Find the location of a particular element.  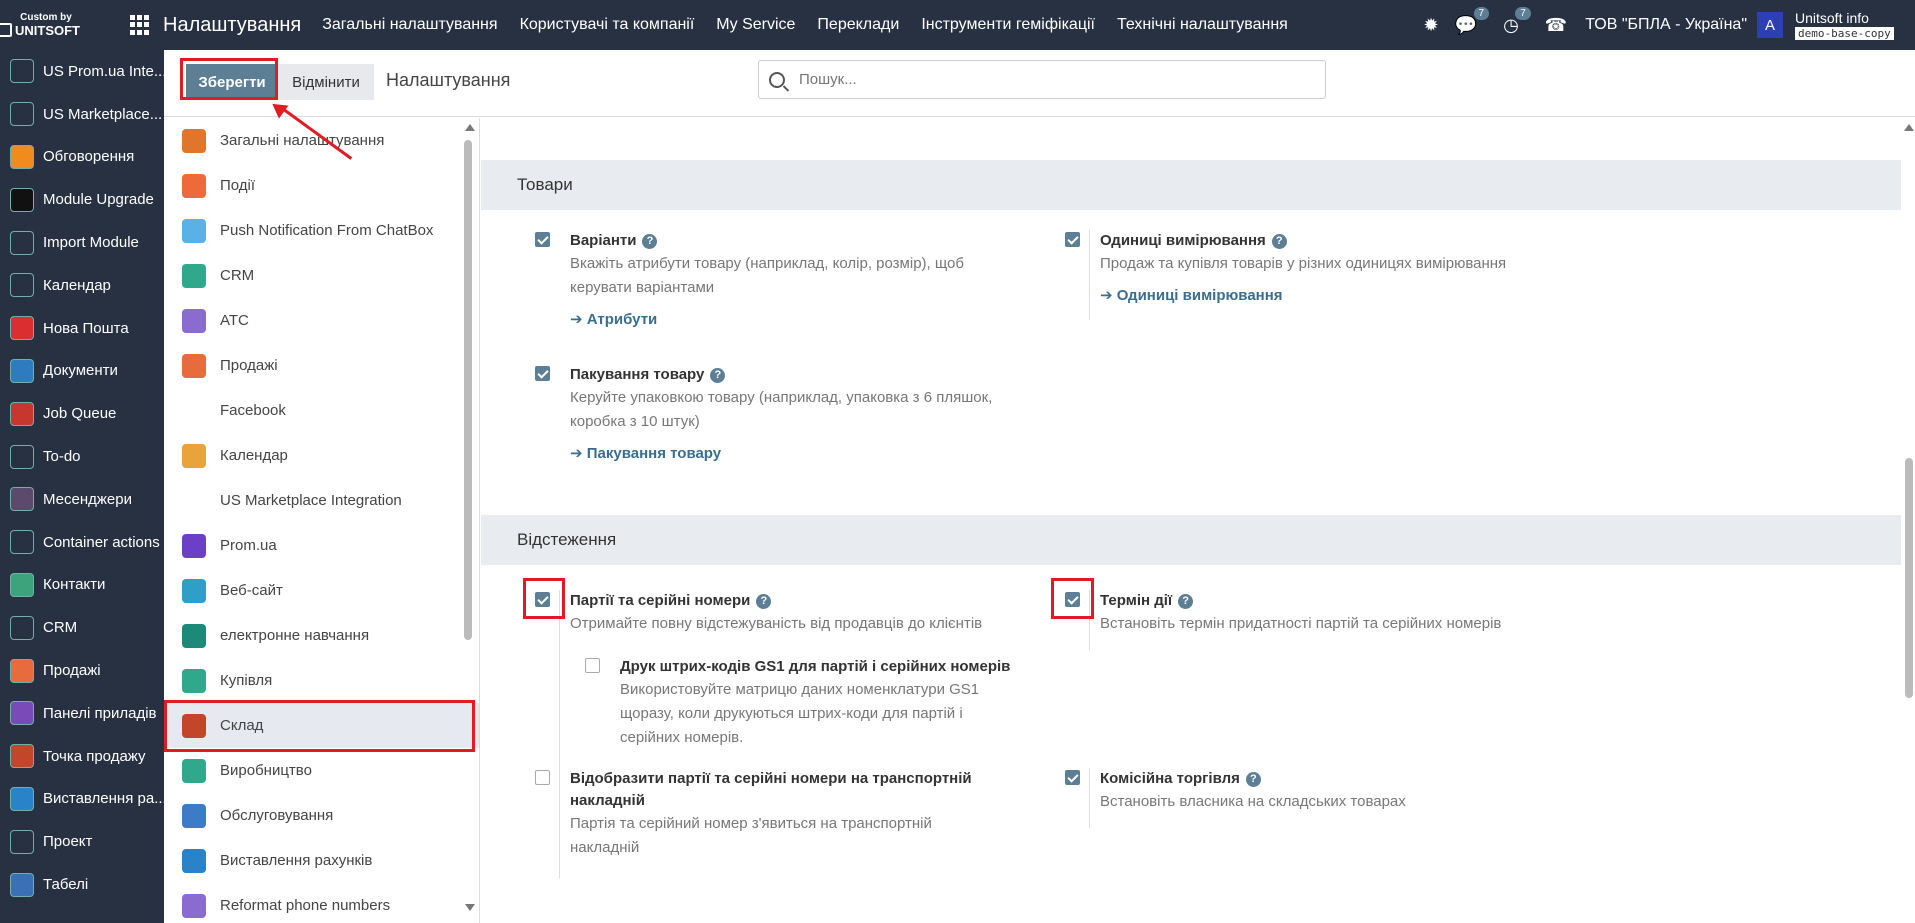

push-notification-icon is located at coordinates (194, 230).